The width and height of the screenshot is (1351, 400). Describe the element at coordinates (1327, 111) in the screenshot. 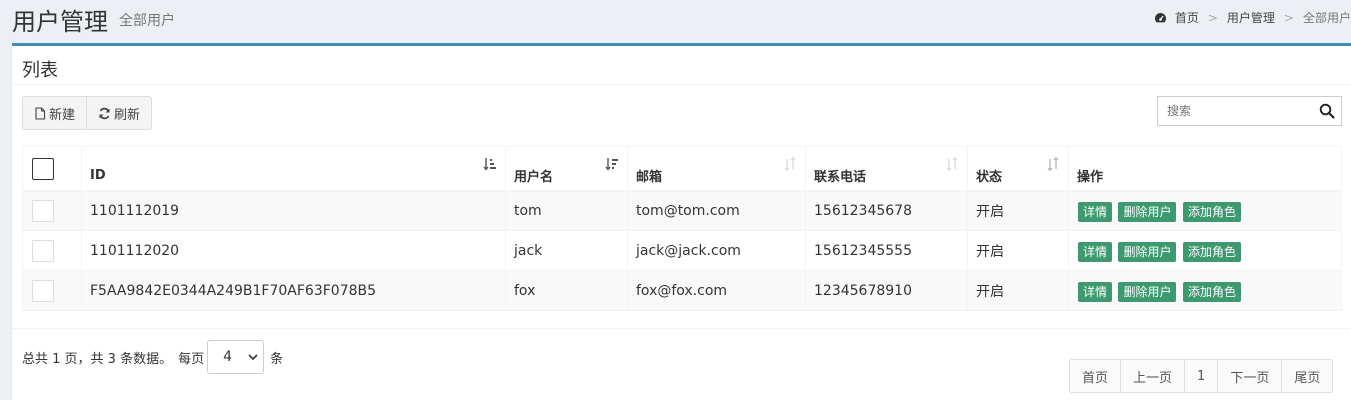

I see `search-icon` at that location.